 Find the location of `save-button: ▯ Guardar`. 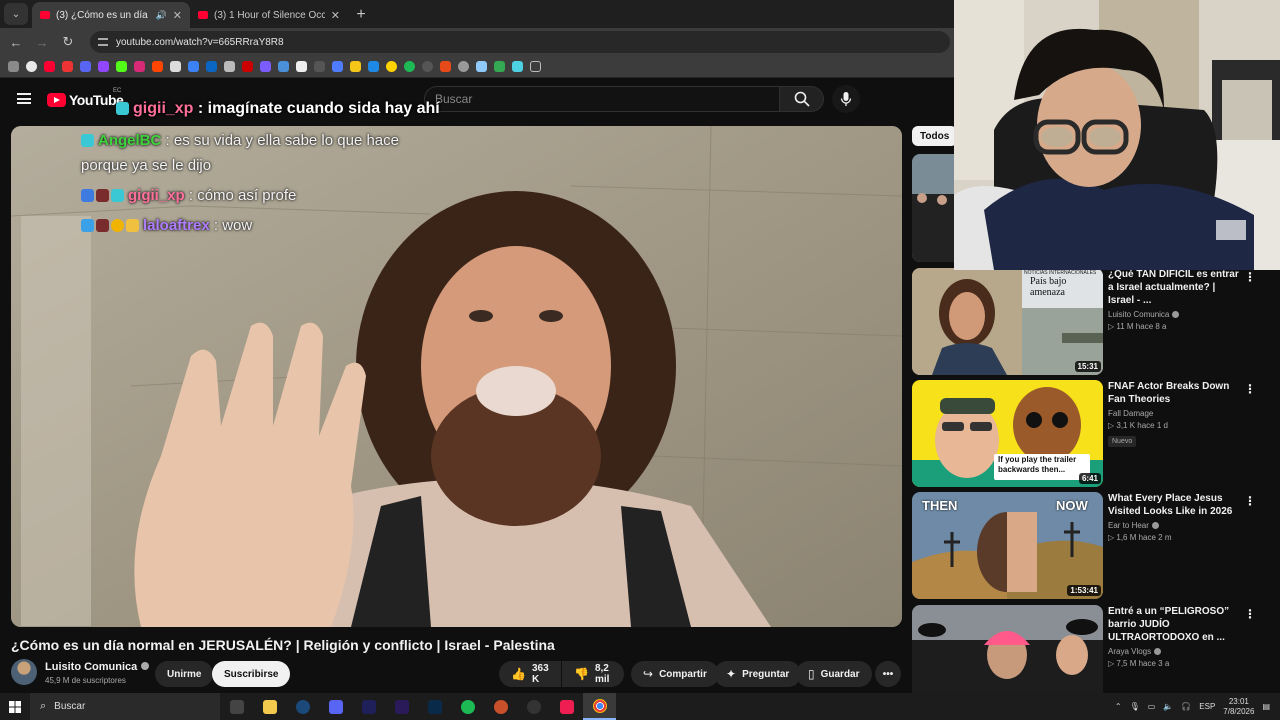

save-button: ▯ Guardar is located at coordinates (834, 674).